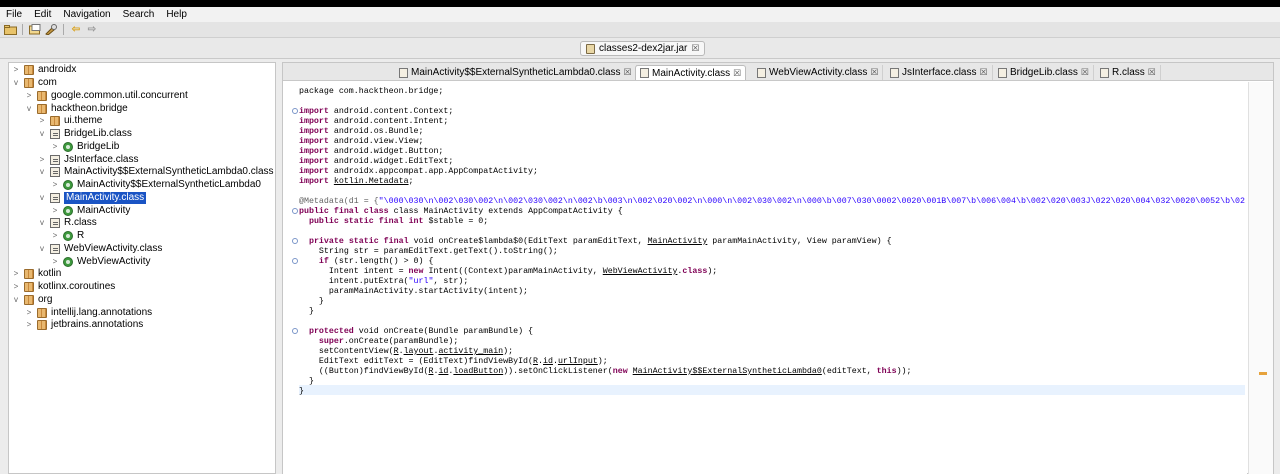 This screenshot has height=474, width=1280. What do you see at coordinates (640, 3) in the screenshot?
I see `top-black-bar` at bounding box center [640, 3].